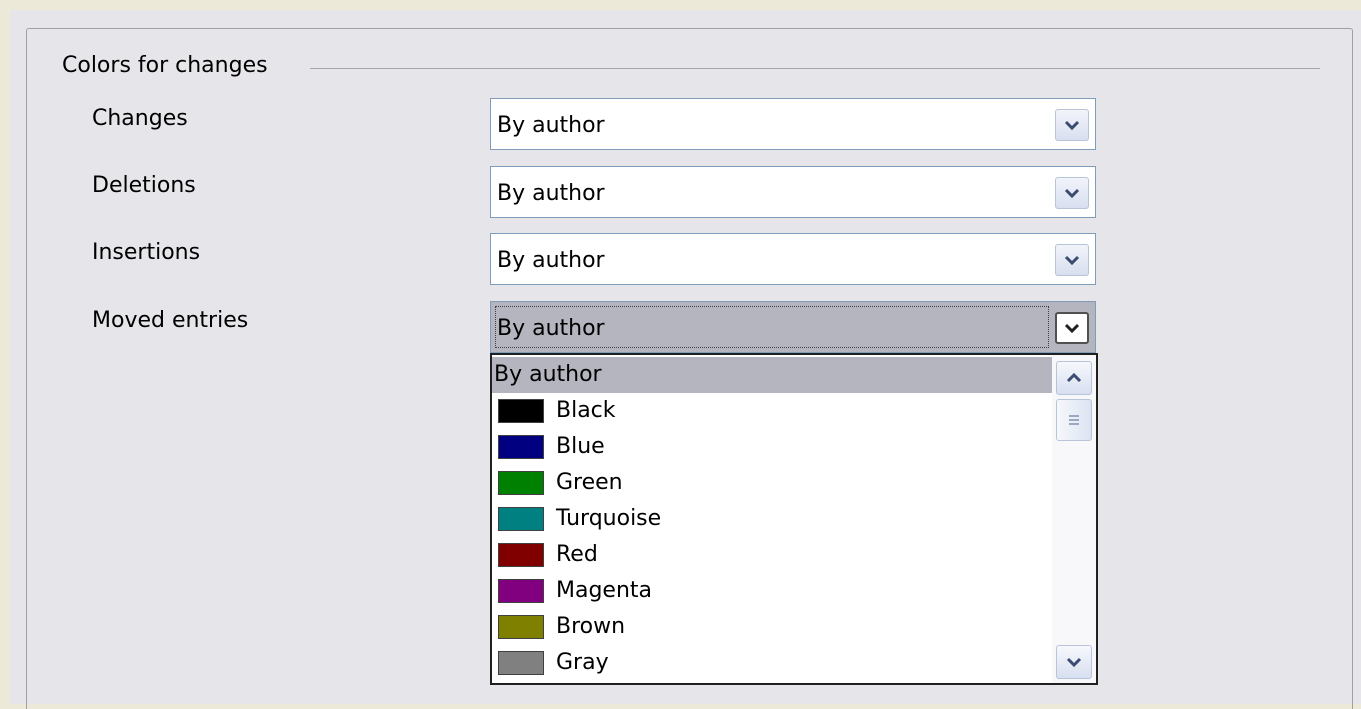  Describe the element at coordinates (772, 411) in the screenshot. I see `list-item: Black` at that location.